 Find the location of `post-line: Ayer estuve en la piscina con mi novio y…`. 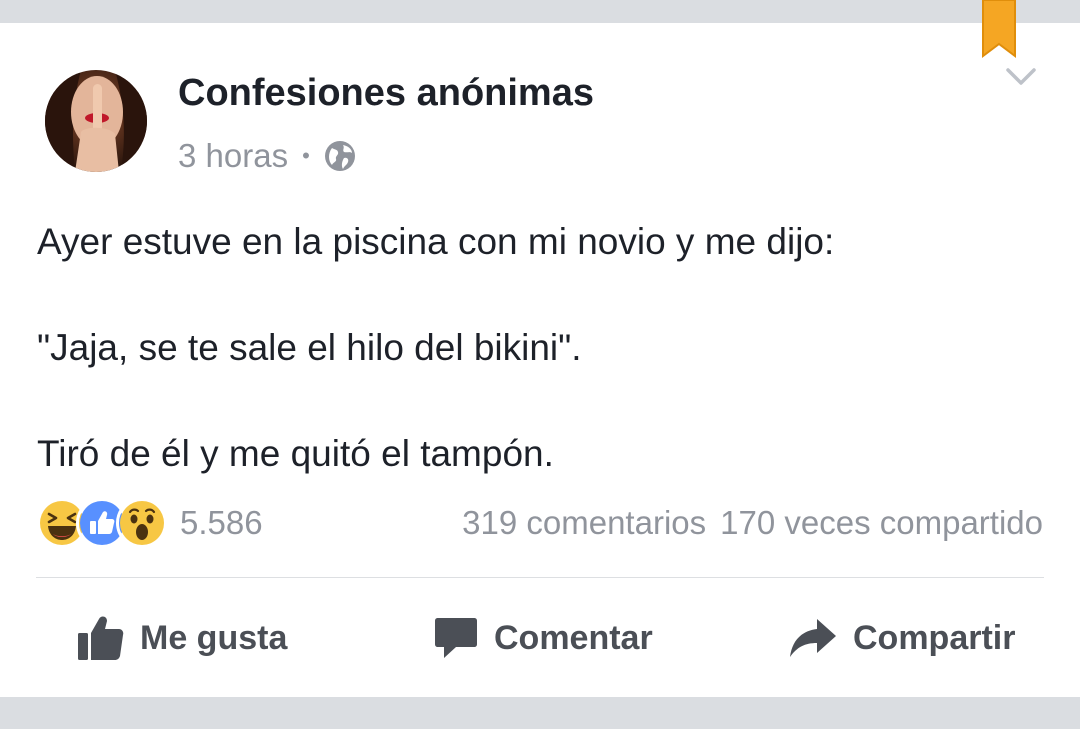

post-line: Ayer estuve en la piscina con mi novio y… is located at coordinates (436, 241).